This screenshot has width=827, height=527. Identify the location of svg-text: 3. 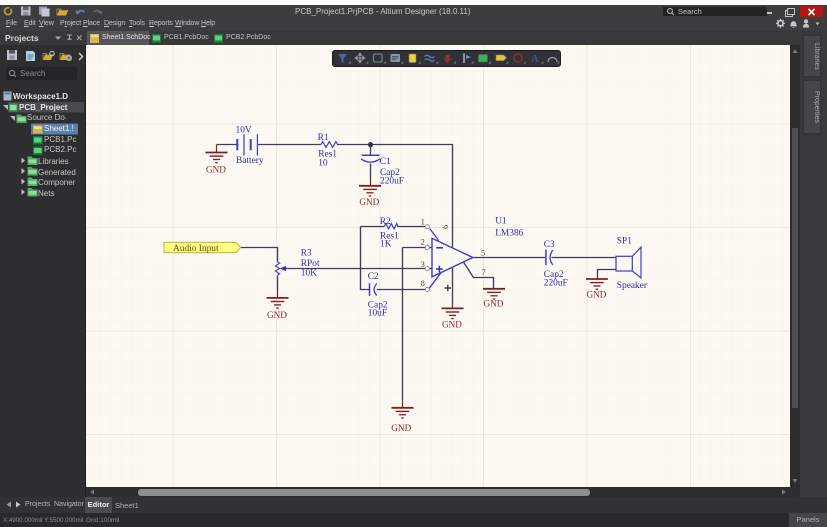
(423, 264).